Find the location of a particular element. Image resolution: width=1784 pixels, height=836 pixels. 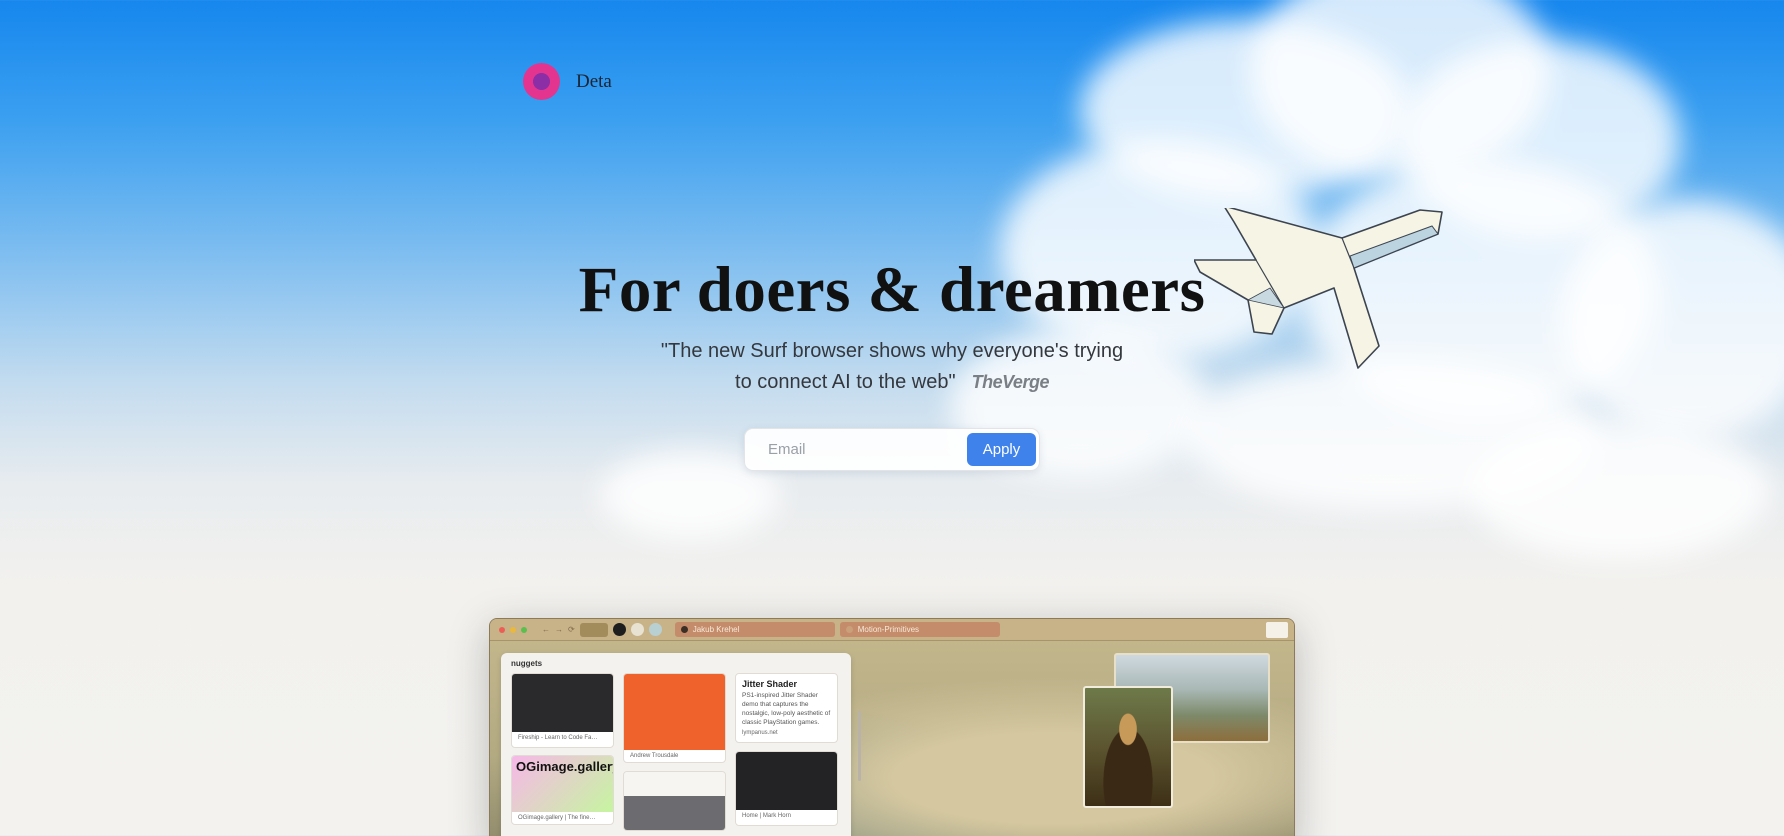

back-arrow-icon: ← is located at coordinates (546, 629).